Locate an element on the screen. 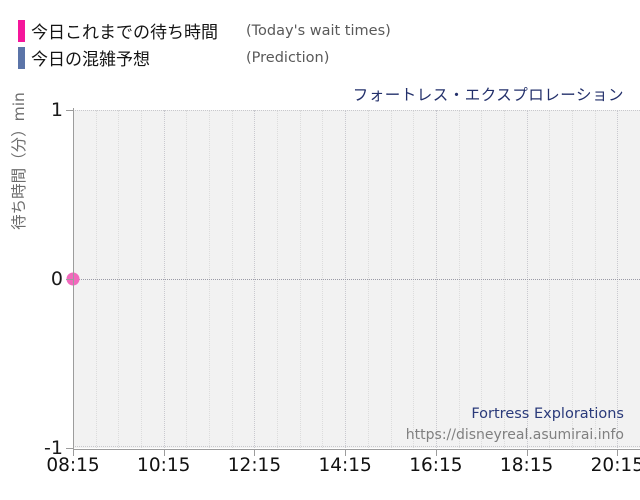 The height and width of the screenshot is (500, 640). x-tick-label: 20:15 is located at coordinates (615, 465).